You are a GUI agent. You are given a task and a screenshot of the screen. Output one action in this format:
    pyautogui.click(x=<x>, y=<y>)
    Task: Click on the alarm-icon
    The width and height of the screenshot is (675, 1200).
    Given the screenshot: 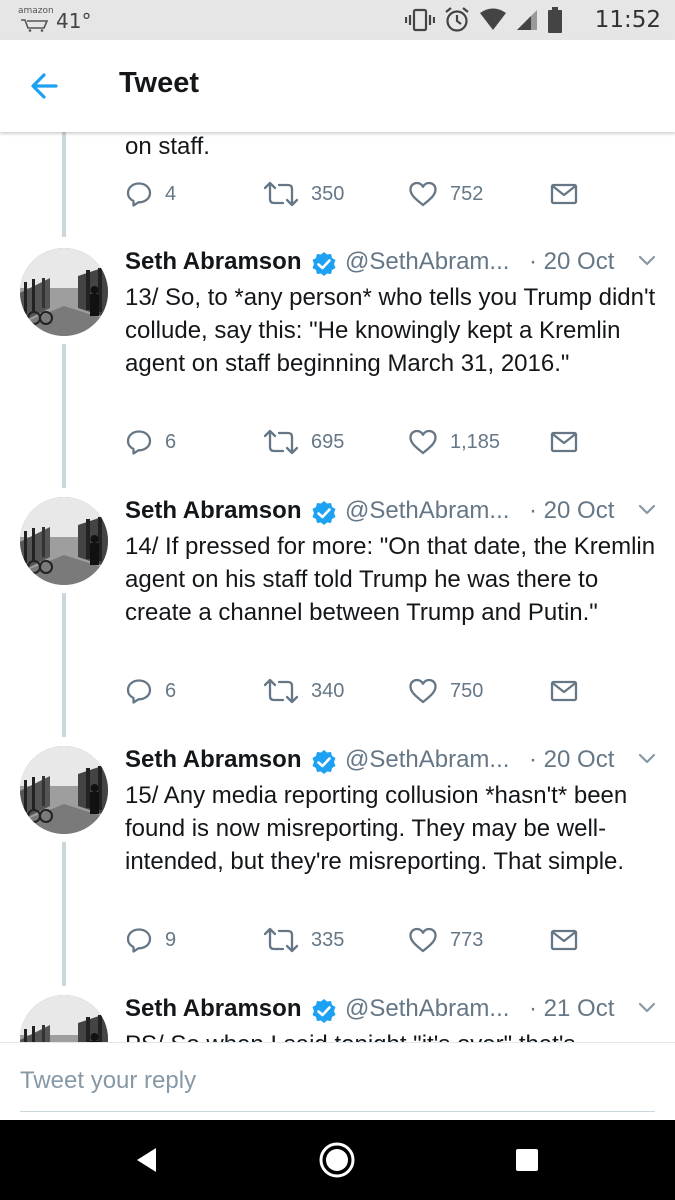 What is the action you would take?
    pyautogui.click(x=457, y=19)
    